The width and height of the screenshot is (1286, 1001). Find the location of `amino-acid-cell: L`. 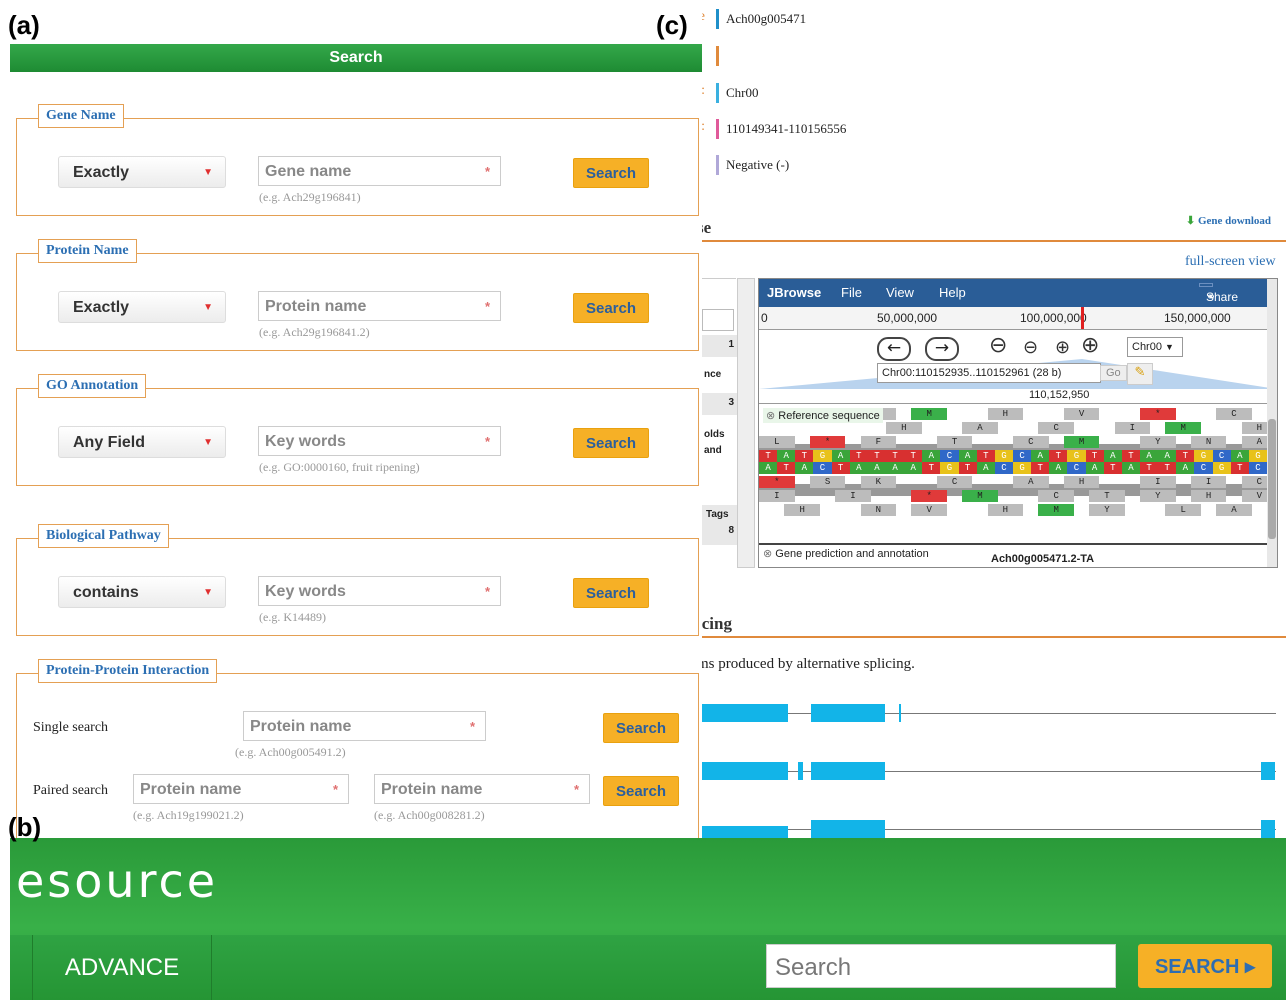

amino-acid-cell: L is located at coordinates (777, 442).